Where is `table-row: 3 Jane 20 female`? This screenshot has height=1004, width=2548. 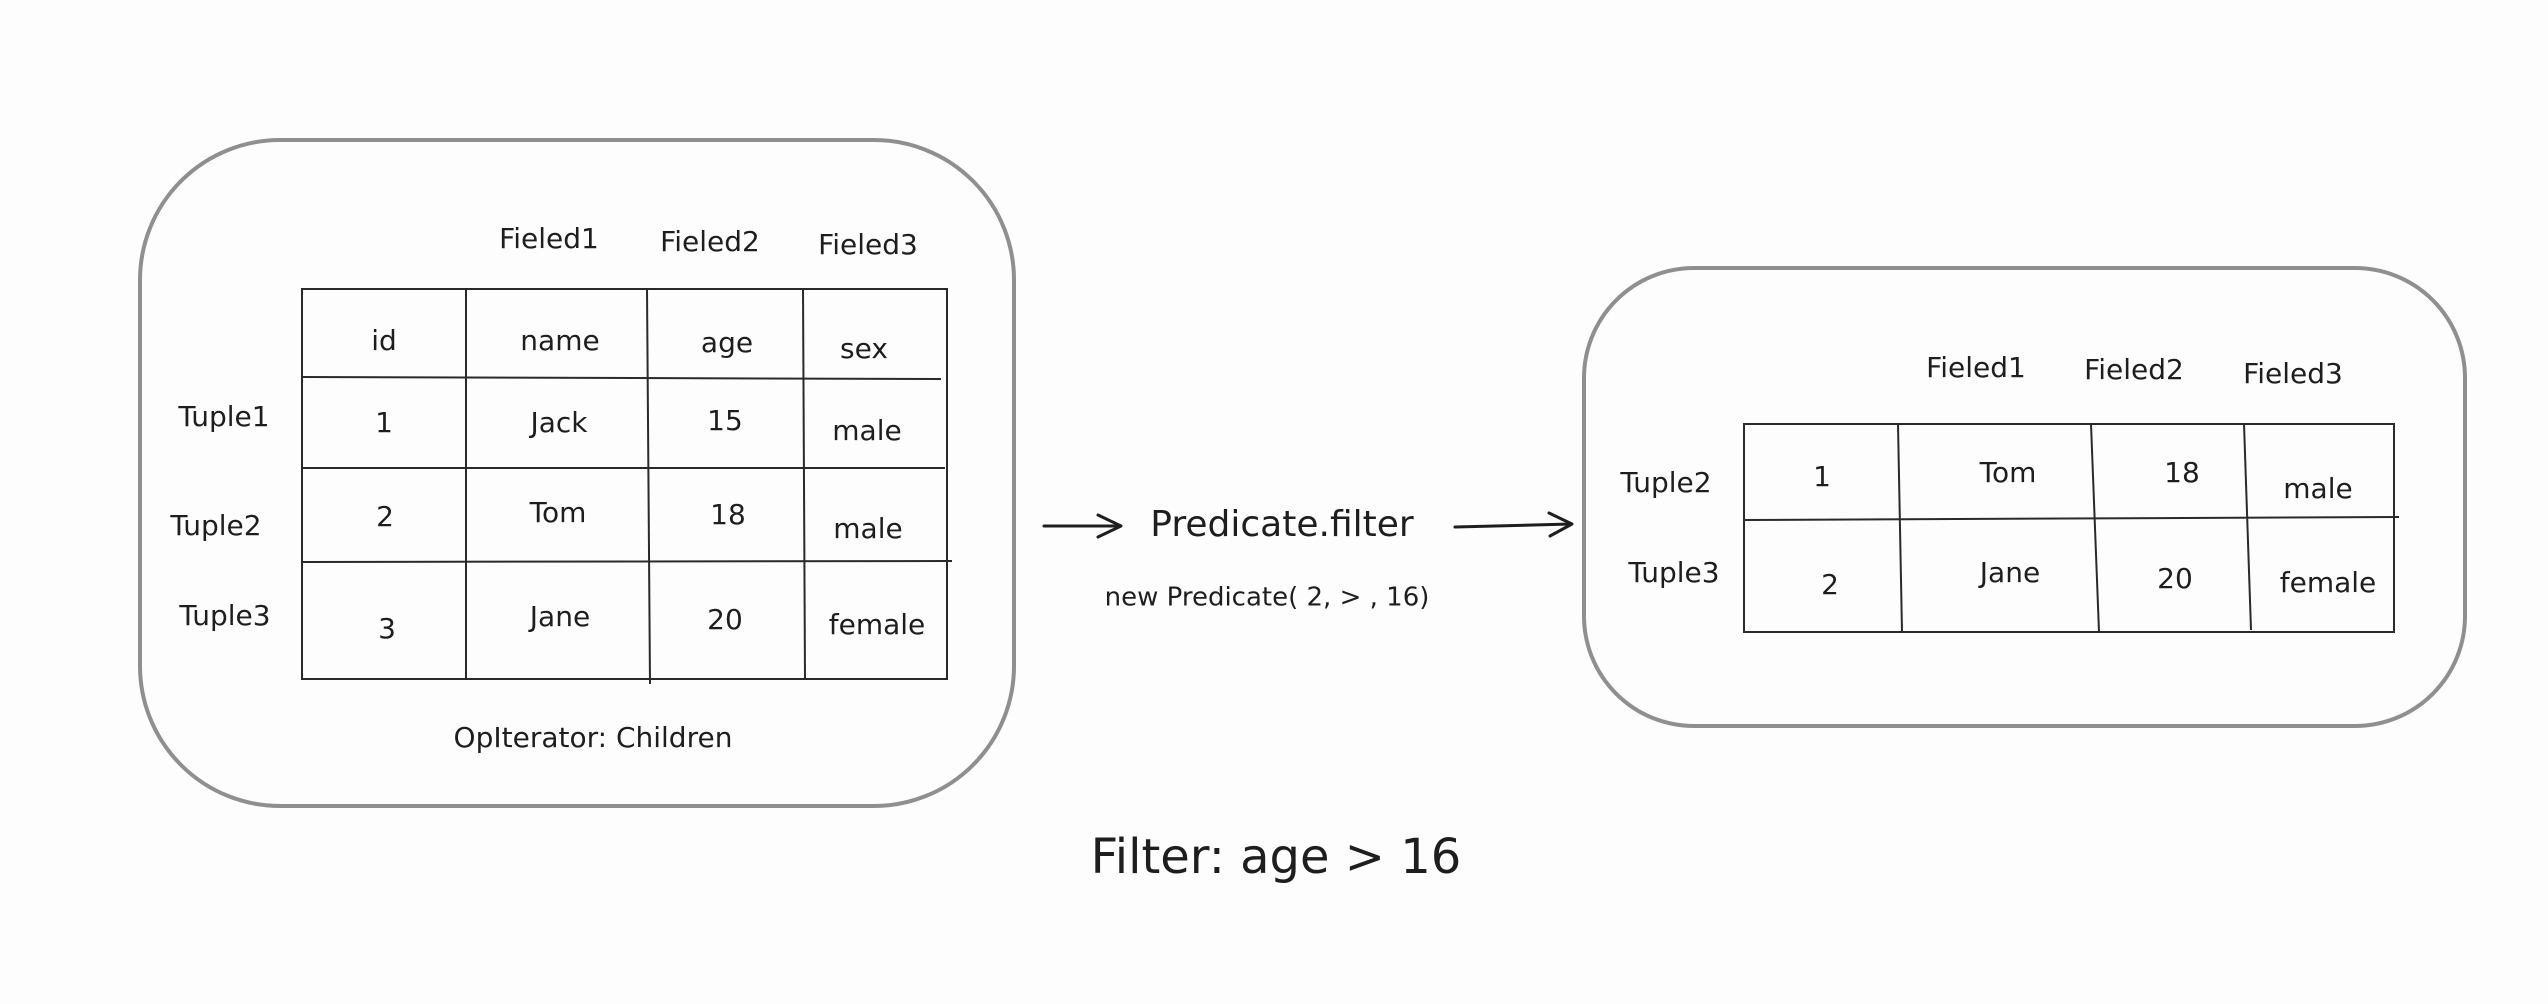 table-row: 3 Jane 20 female is located at coordinates (651, 622).